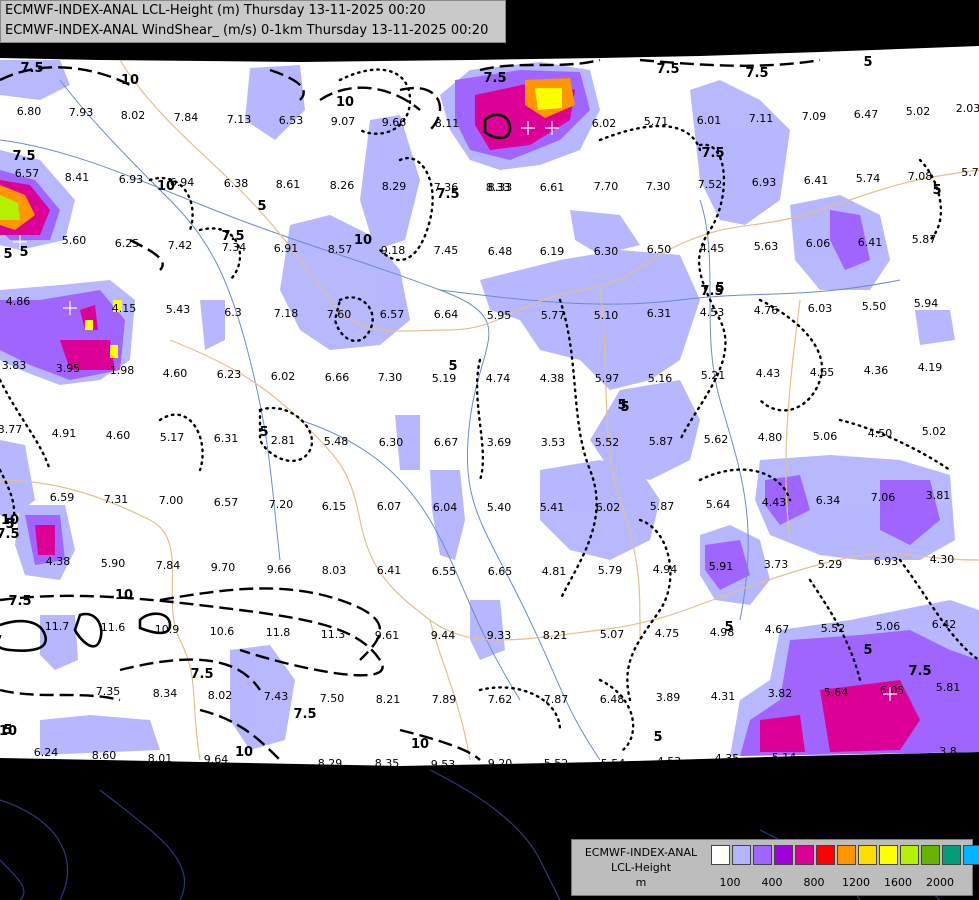 Image resolution: width=979 pixels, height=900 pixels. I want to click on lcl-value-label: 5.7, so click(970, 172).